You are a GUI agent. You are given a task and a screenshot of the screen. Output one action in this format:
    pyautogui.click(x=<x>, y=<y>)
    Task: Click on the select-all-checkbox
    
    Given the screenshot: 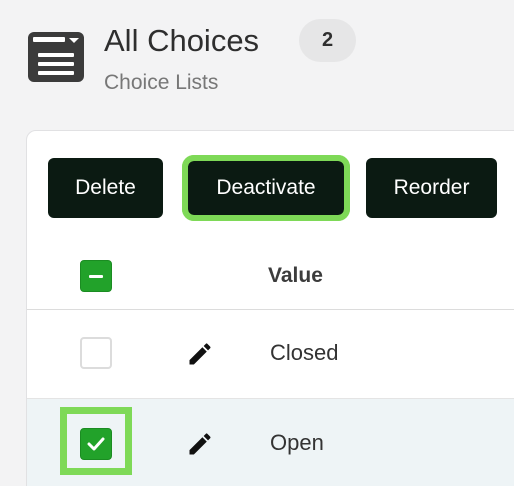 What is the action you would take?
    pyautogui.click(x=96, y=276)
    